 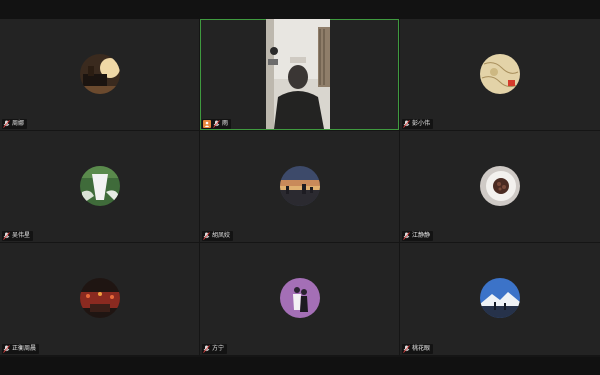 I want to click on participant-name: 胡凤姣, so click(x=221, y=235).